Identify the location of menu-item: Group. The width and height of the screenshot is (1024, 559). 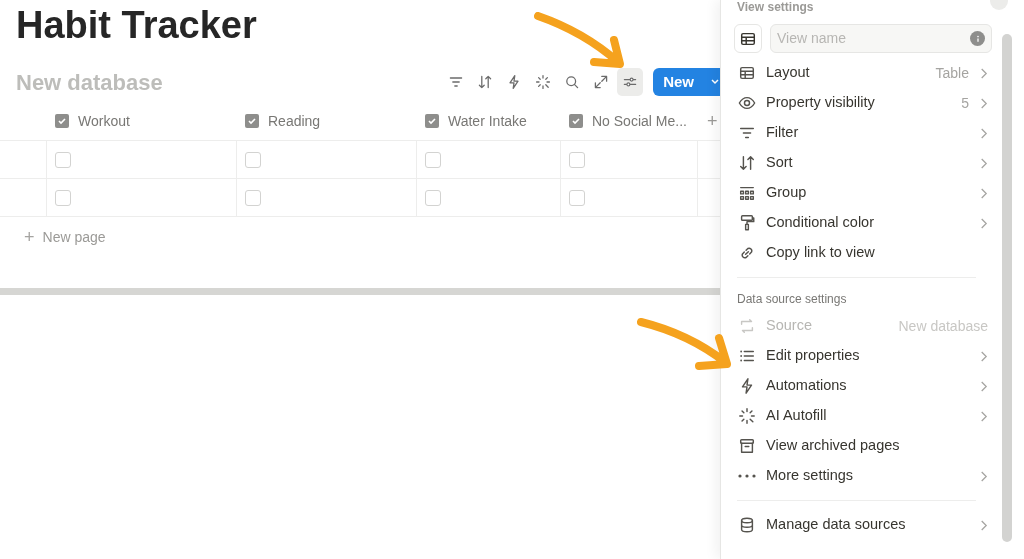
(856, 193).